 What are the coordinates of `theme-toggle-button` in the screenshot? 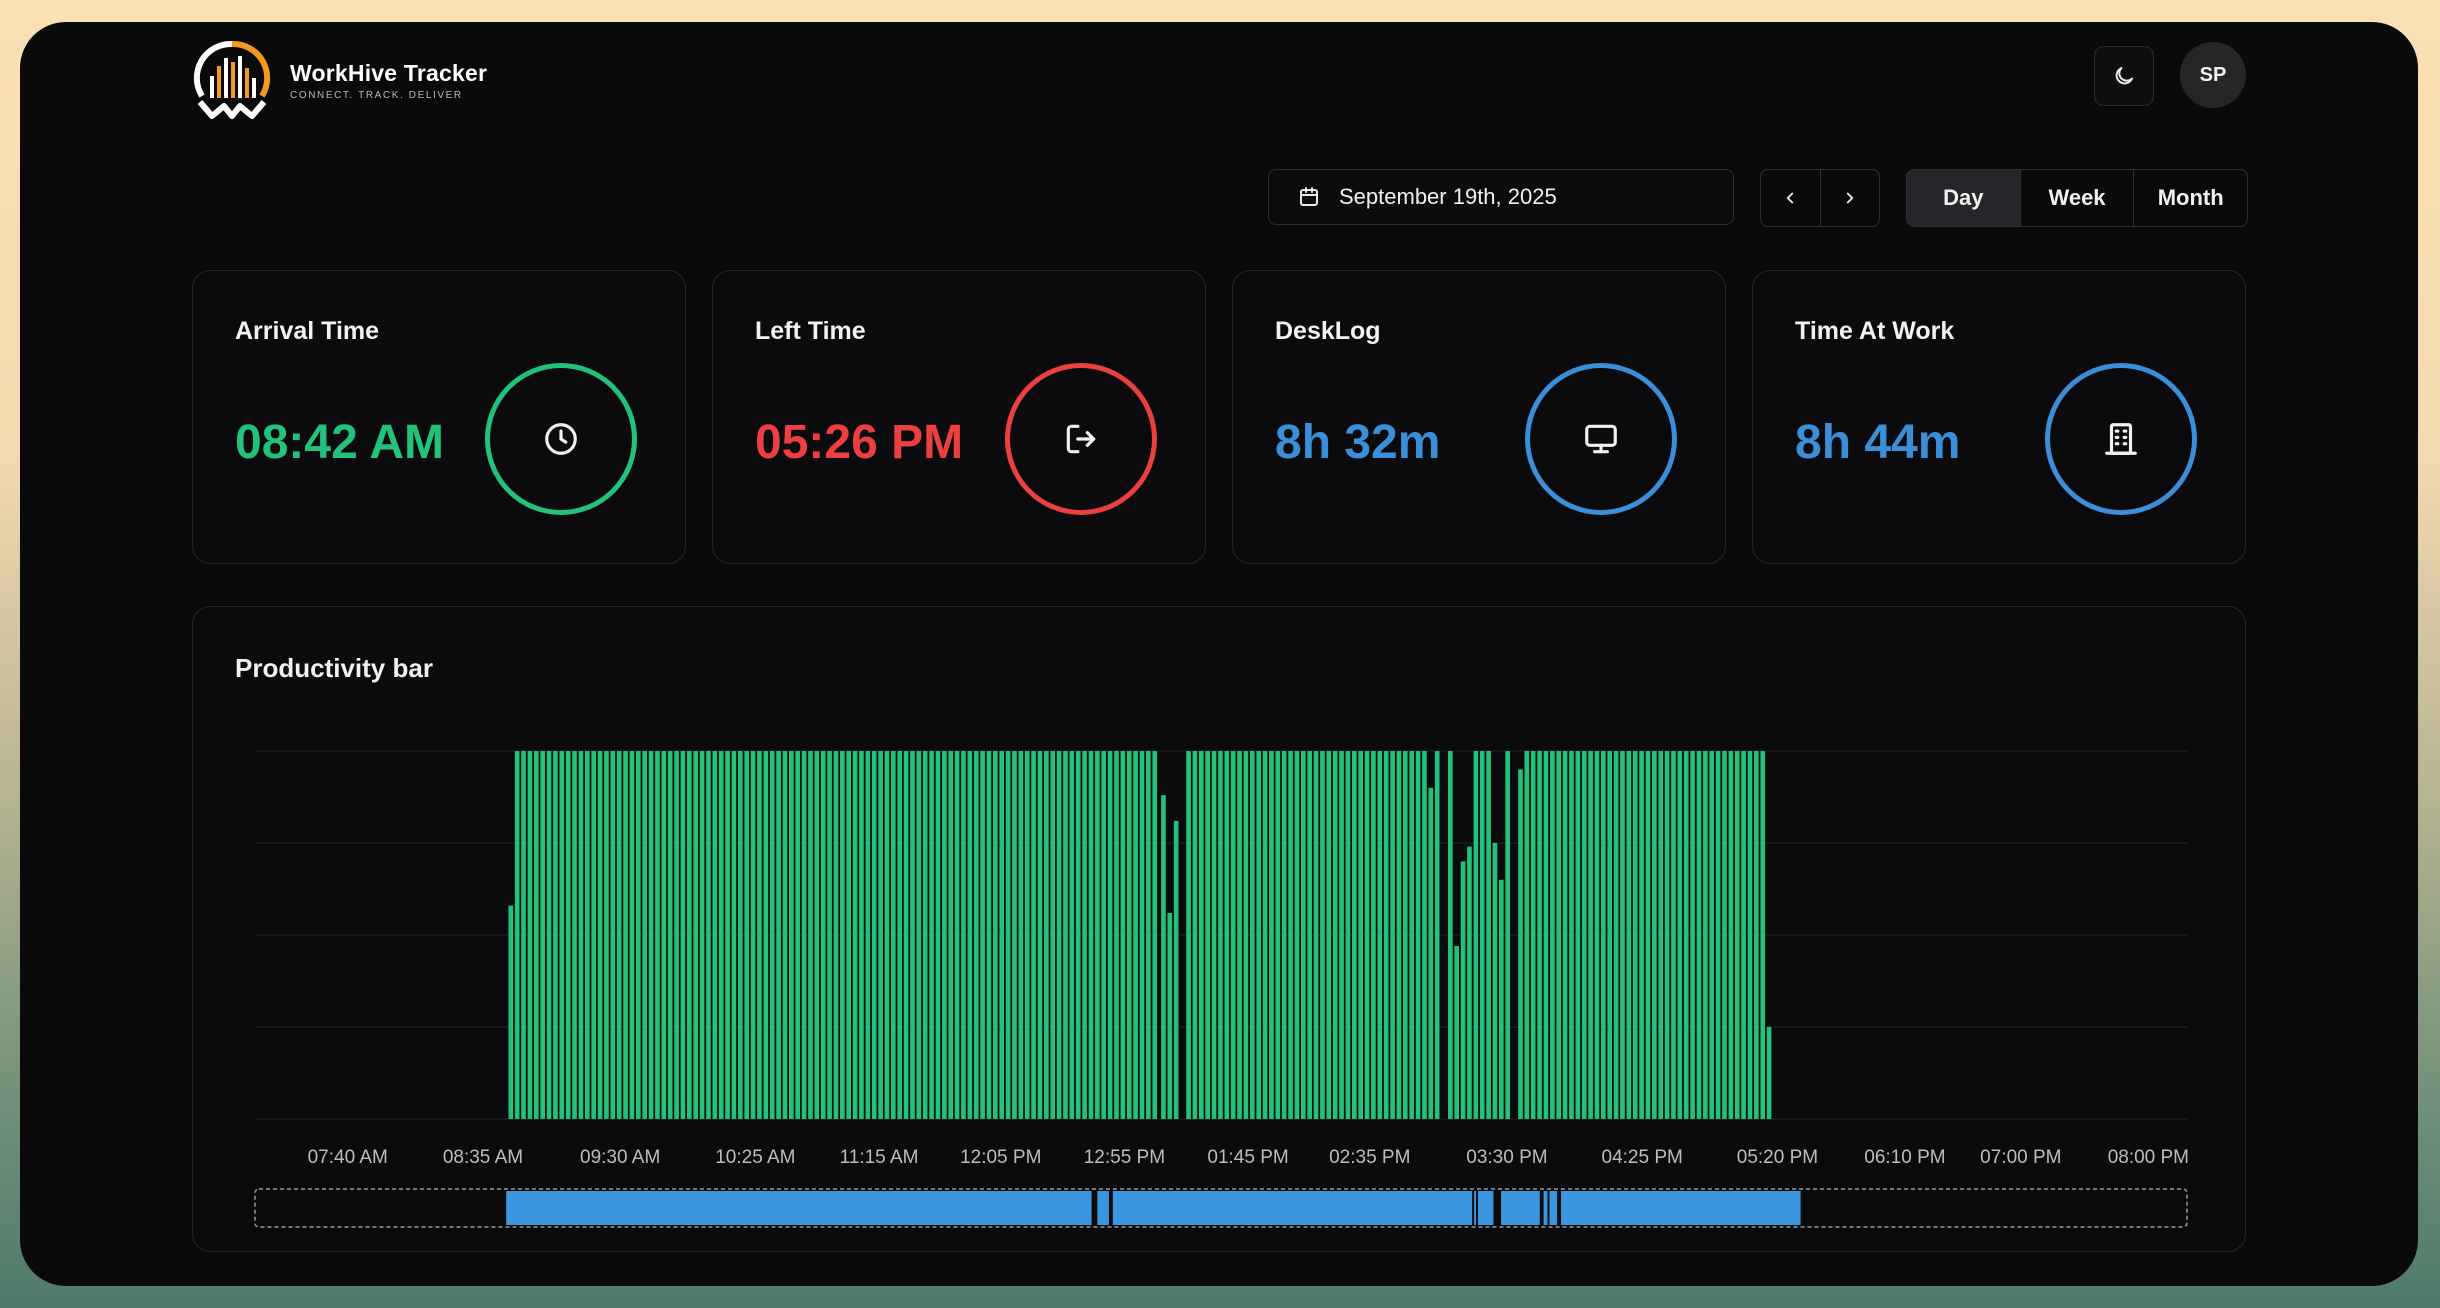 It's located at (2124, 76).